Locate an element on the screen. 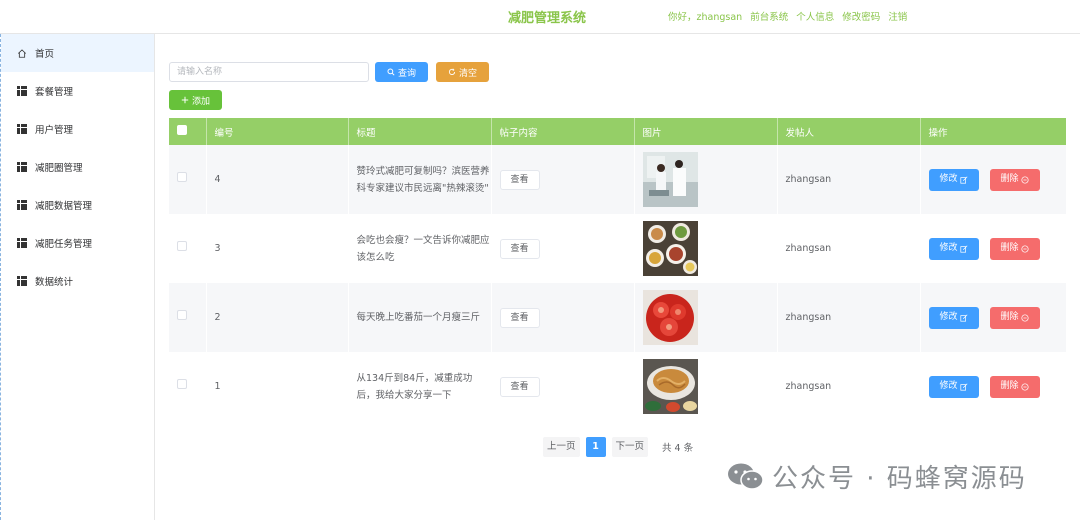 The height and width of the screenshot is (520, 1080). plus-icon is located at coordinates (185, 100).